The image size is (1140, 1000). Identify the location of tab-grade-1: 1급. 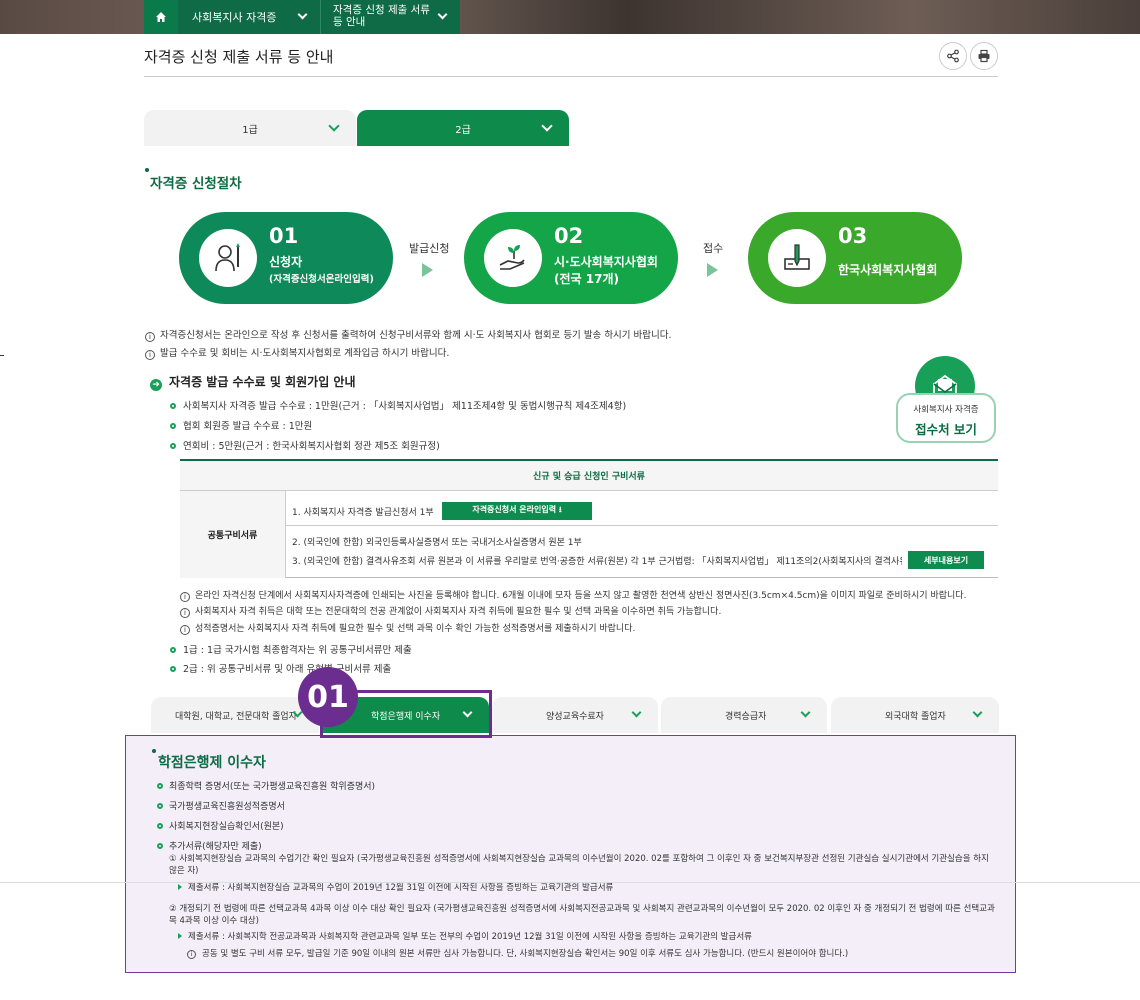
(250, 128).